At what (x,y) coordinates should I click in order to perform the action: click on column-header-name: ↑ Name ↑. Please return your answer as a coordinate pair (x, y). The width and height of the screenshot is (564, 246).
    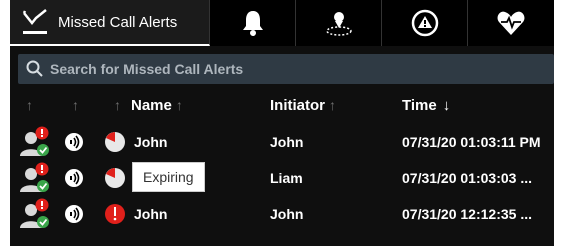
    Looking at the image, I should click on (148, 105).